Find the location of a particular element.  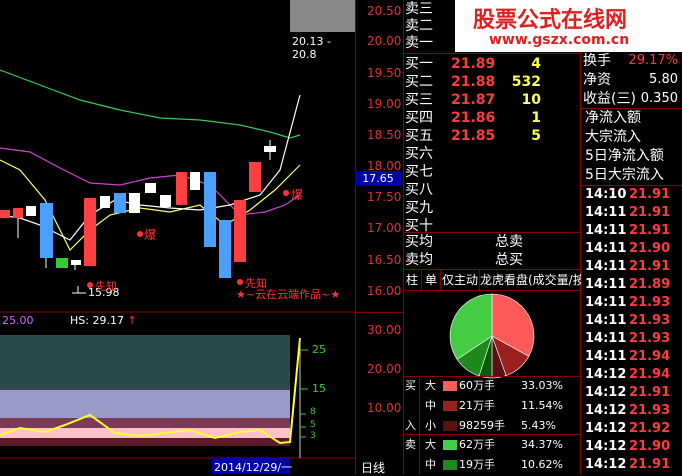

axis-label: 18.50 is located at coordinates (384, 135).